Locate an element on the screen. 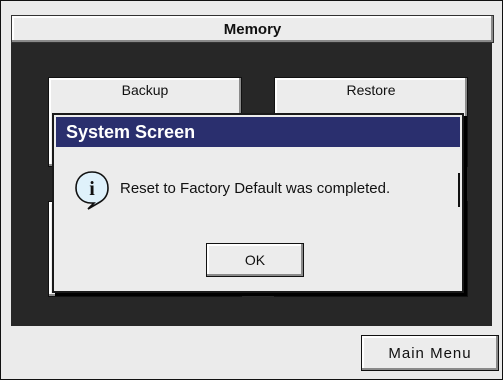  main-menu-button-label: Main Menu is located at coordinates (430, 353).